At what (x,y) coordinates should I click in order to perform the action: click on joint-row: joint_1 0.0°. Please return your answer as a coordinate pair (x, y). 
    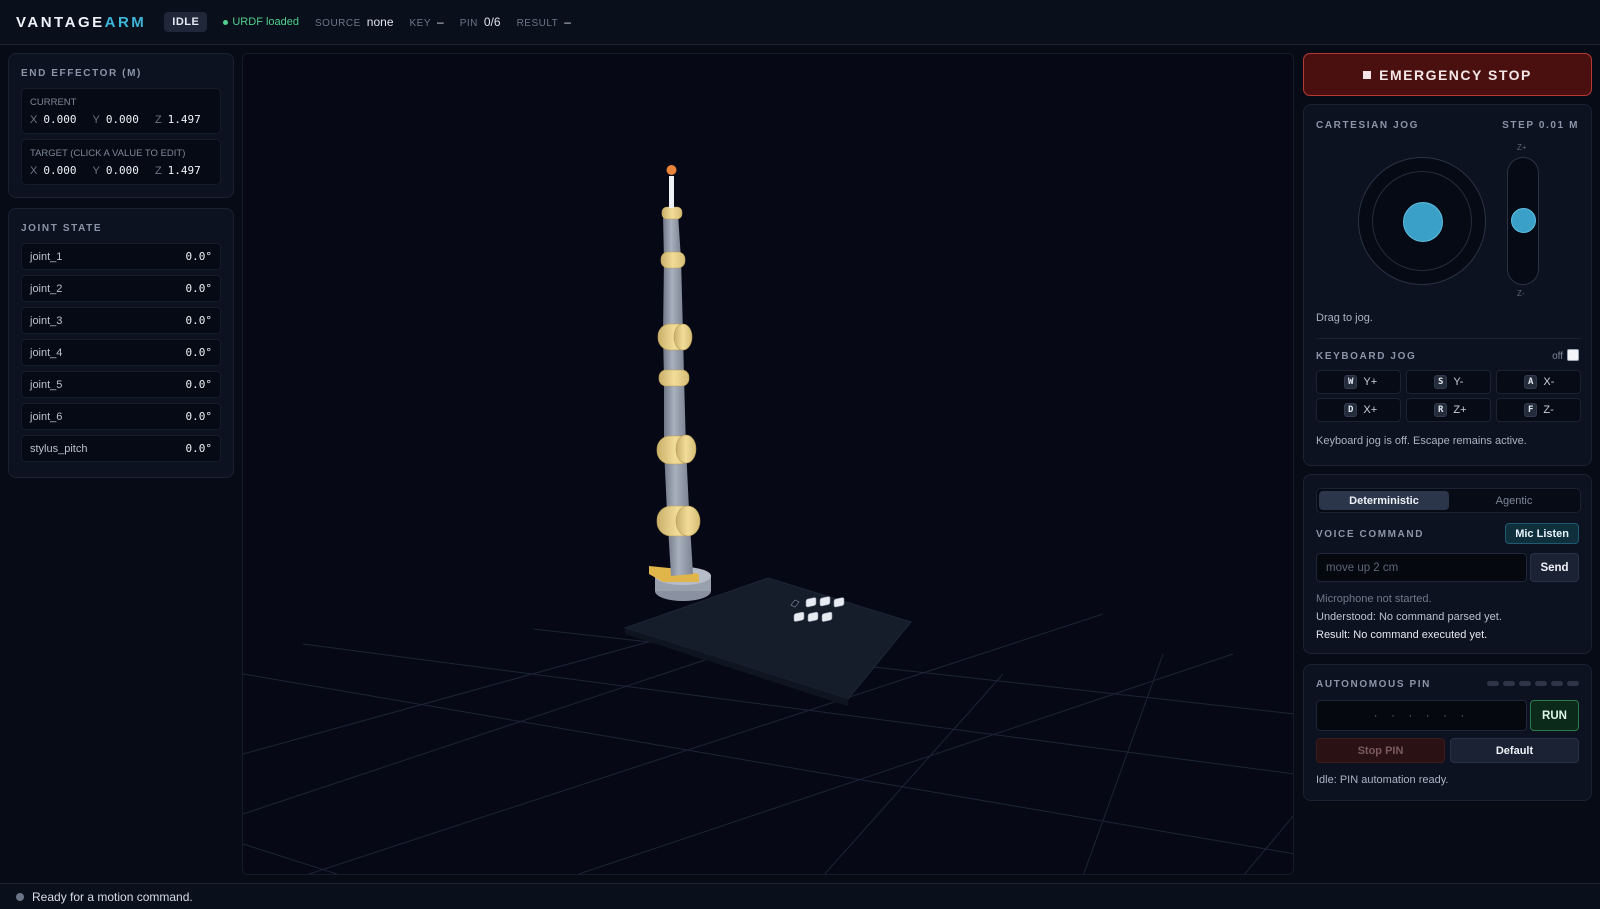
    Looking at the image, I should click on (121, 256).